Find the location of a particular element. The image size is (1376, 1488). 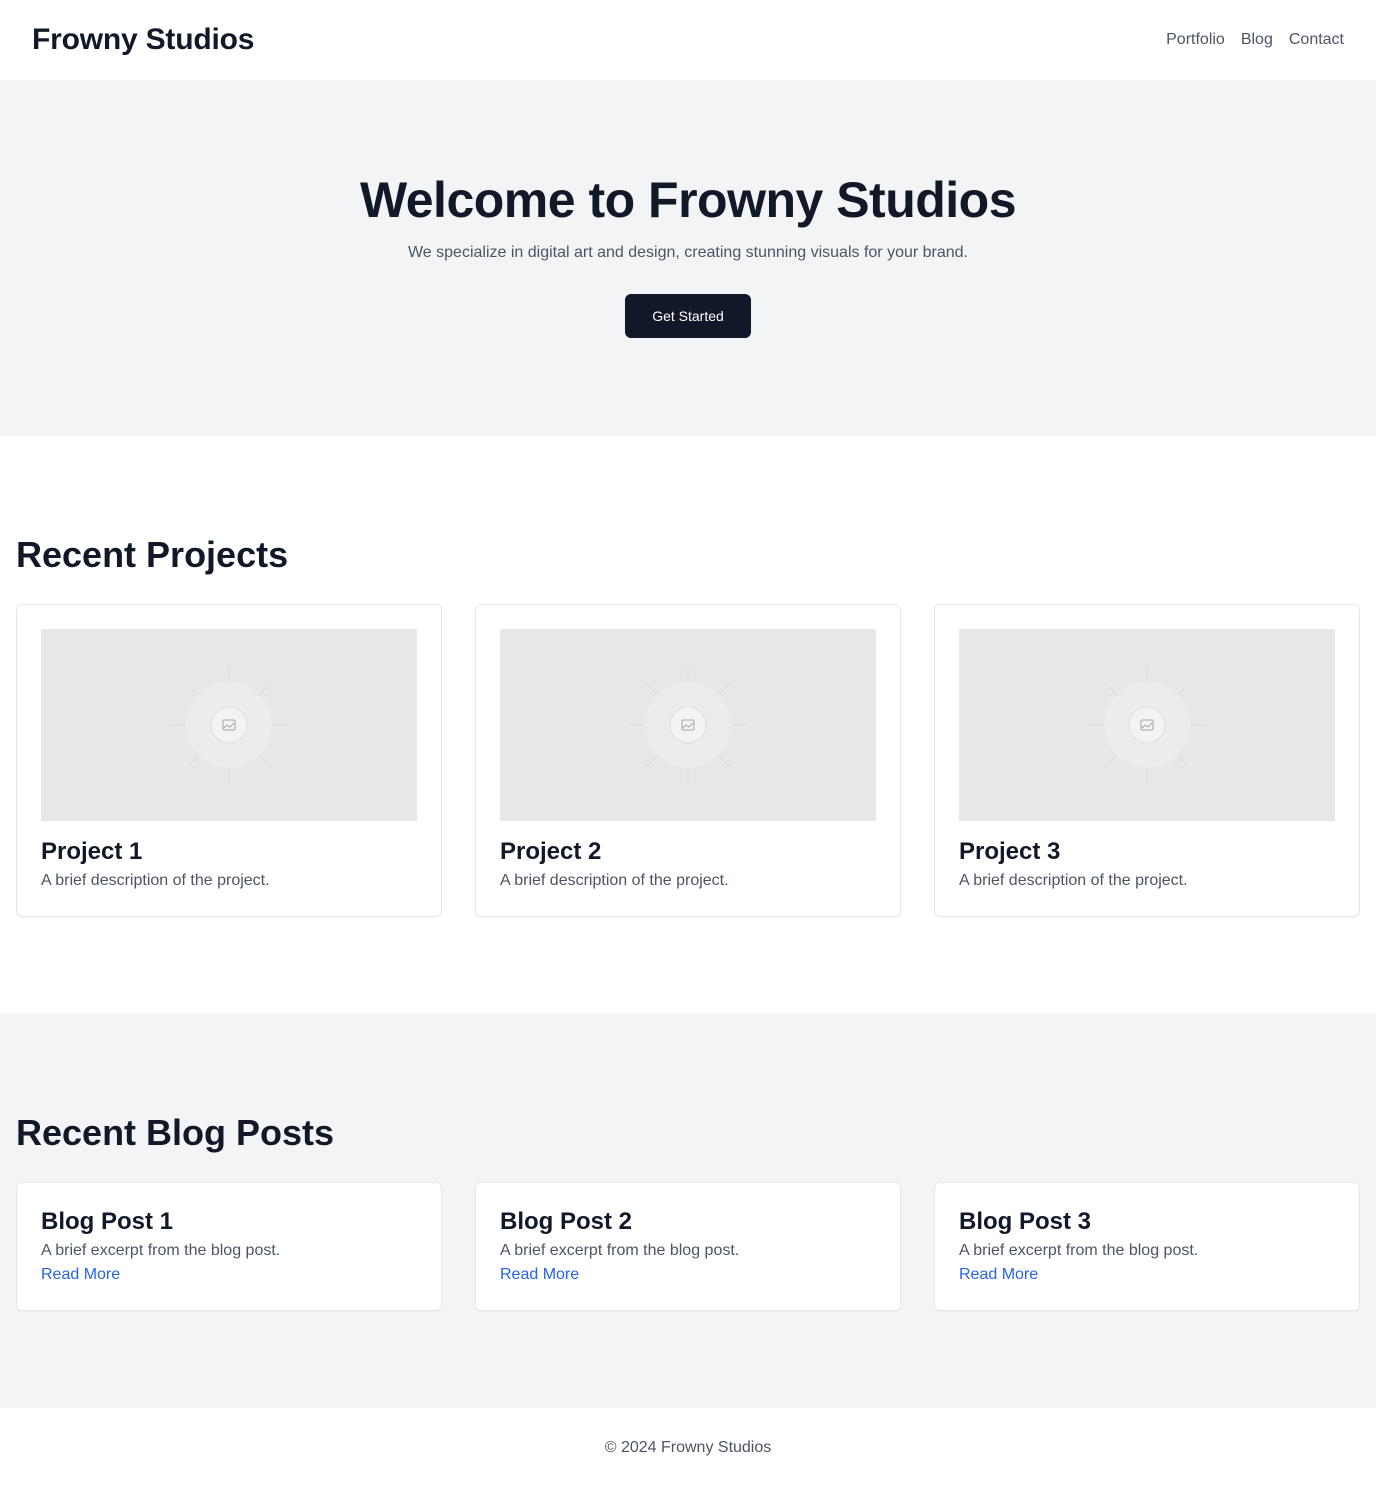

blog-post-title: Blog Post 3 is located at coordinates (1025, 1221).